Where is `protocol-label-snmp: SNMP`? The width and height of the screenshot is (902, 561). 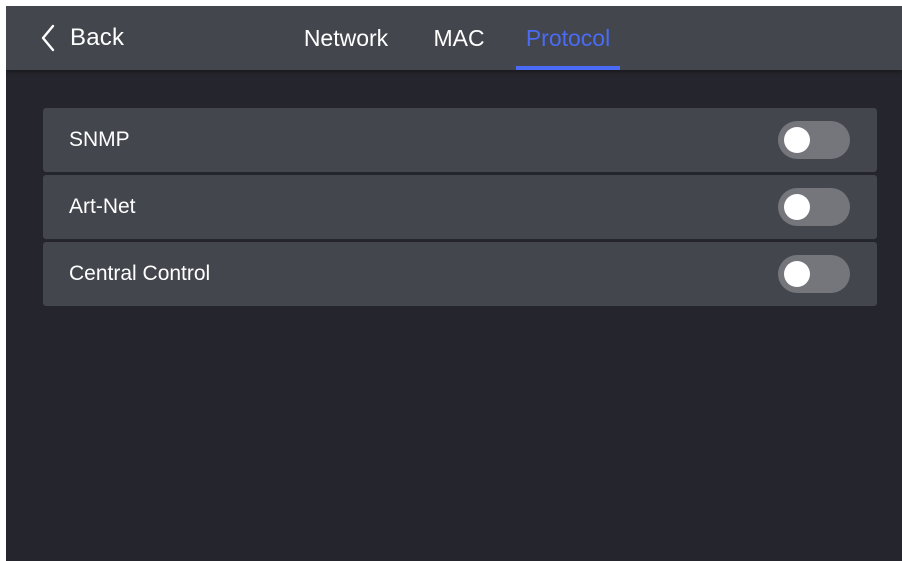 protocol-label-snmp: SNMP is located at coordinates (99, 139).